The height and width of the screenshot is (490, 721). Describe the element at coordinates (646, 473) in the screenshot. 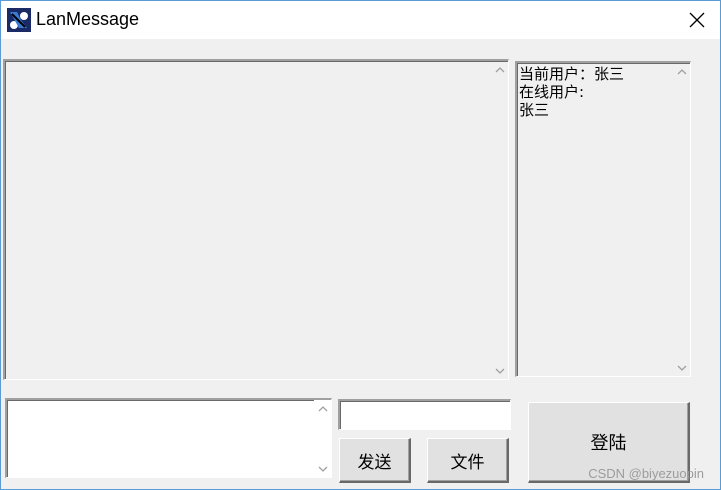

I see `watermark: CSDN @biyezuopin` at that location.